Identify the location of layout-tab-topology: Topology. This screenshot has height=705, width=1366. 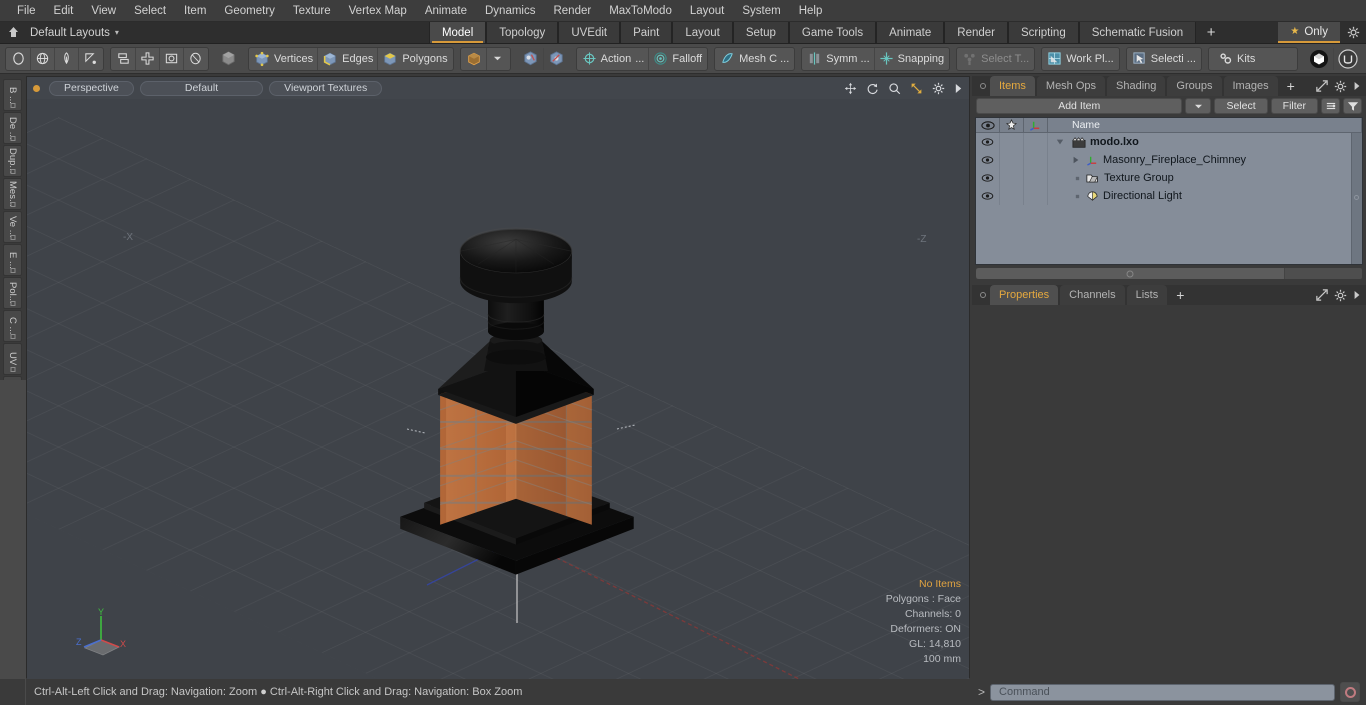
(522, 32).